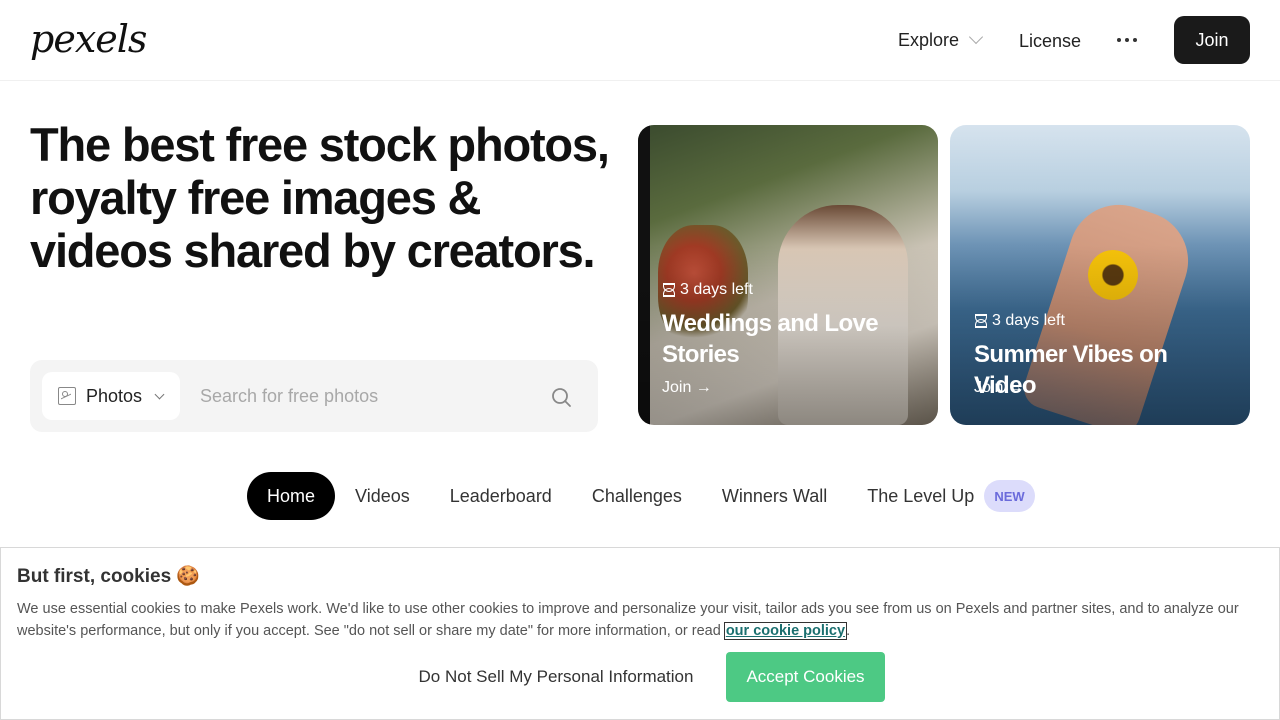  I want to click on tab-the-level-up: The Level Up NEW, so click(950, 496).